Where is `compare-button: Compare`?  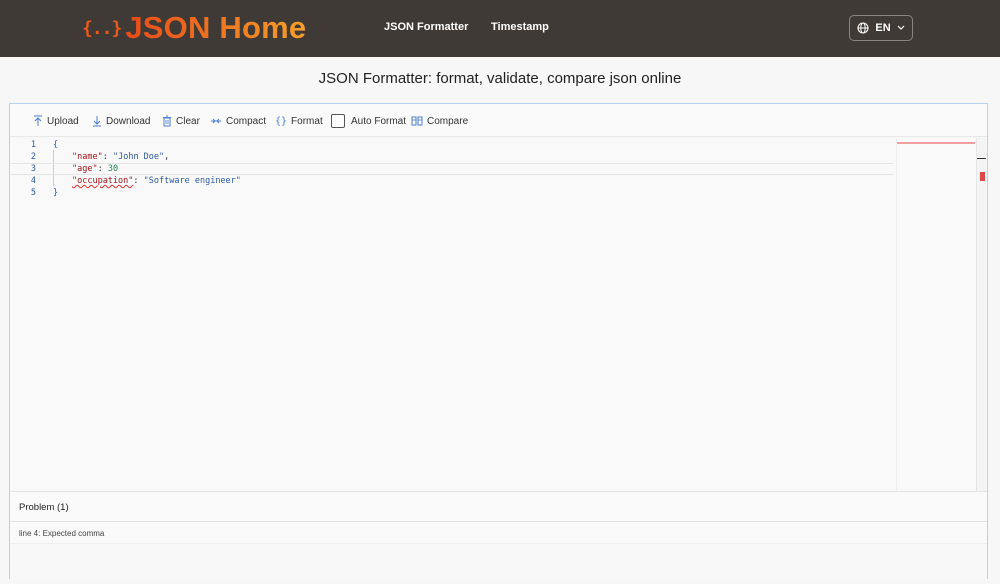
compare-button: Compare is located at coordinates (439, 121).